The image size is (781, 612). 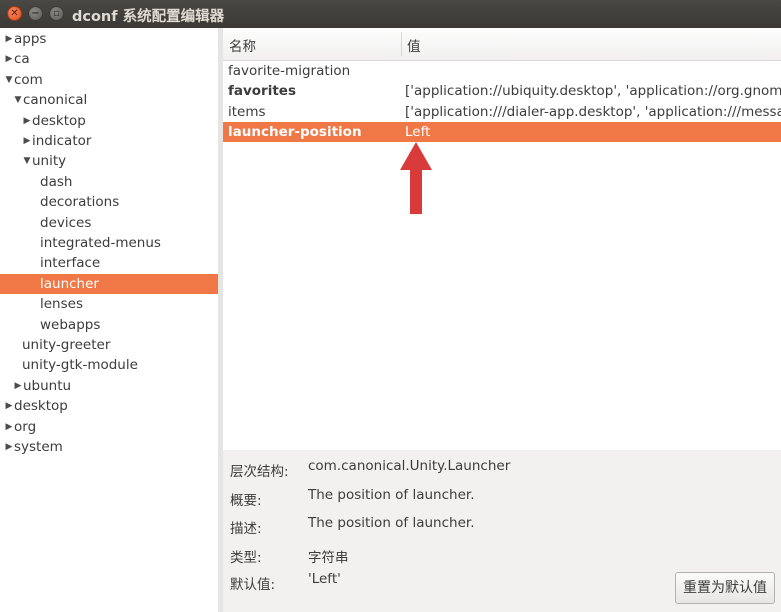 What do you see at coordinates (109, 182) in the screenshot?
I see `tree-item: dash` at bounding box center [109, 182].